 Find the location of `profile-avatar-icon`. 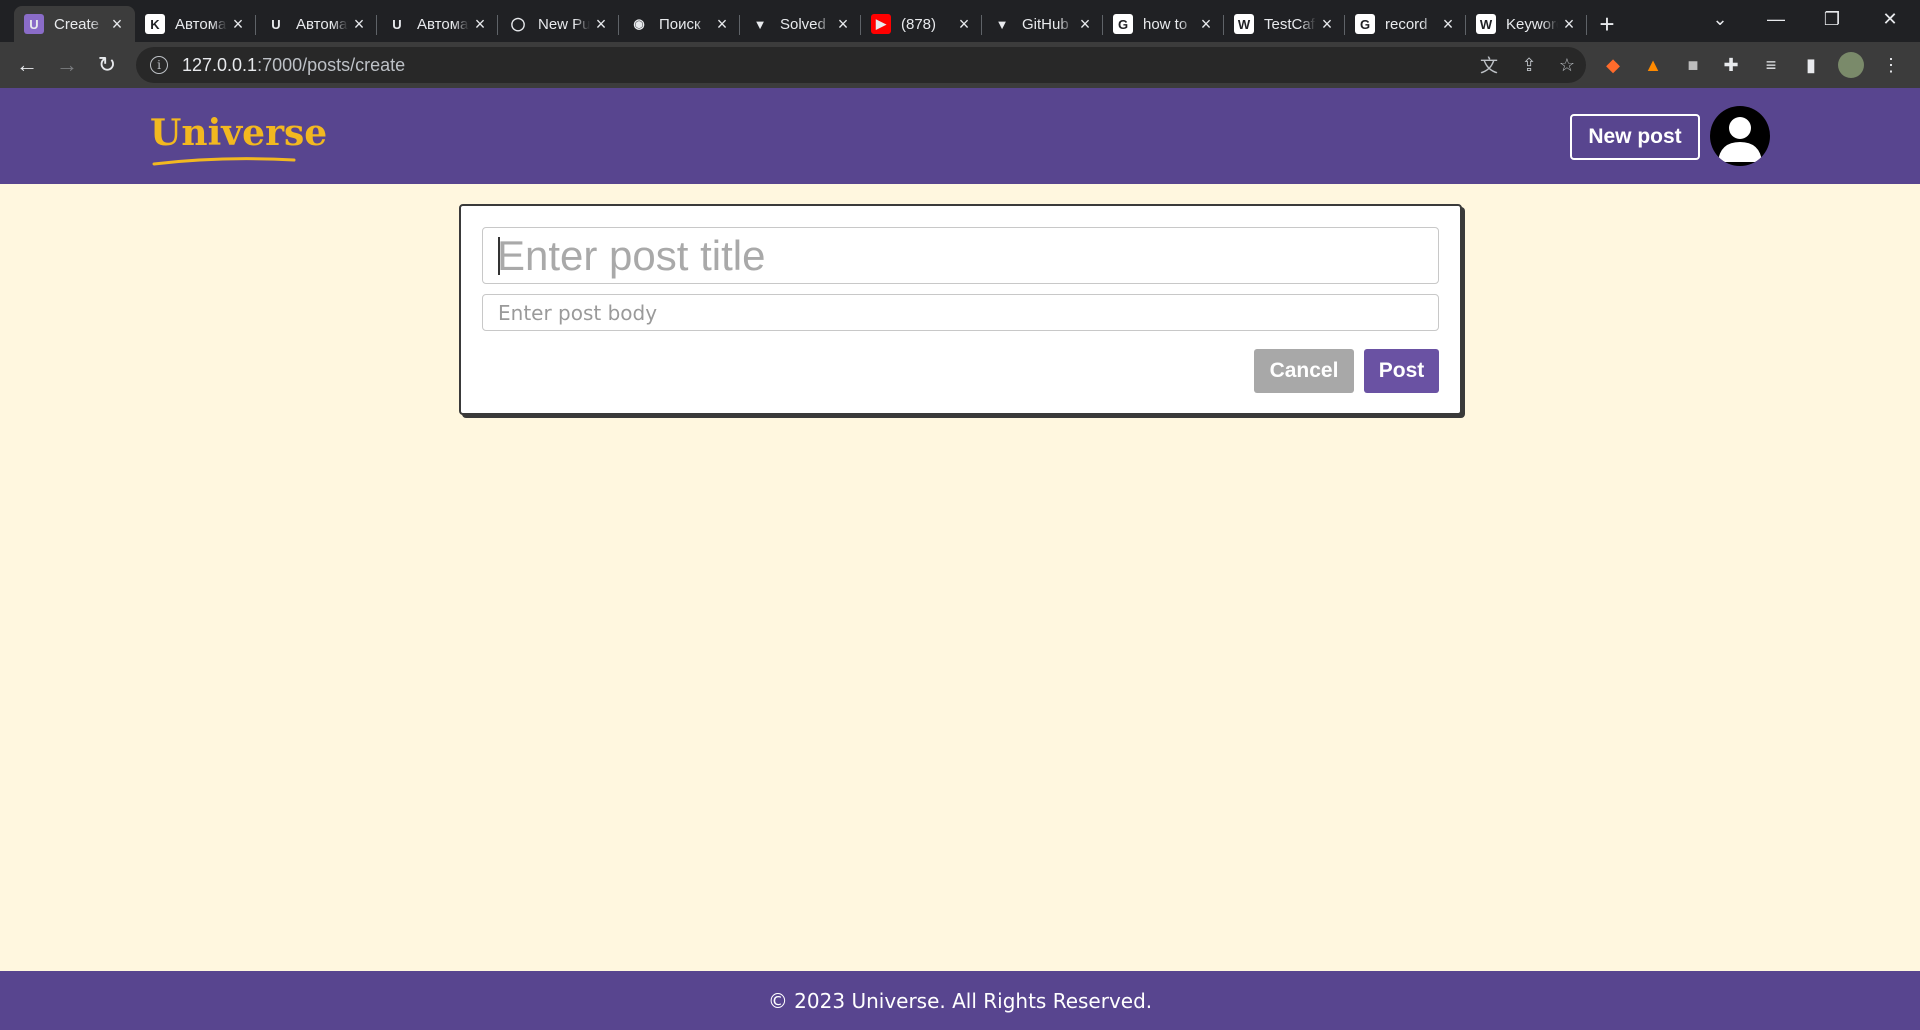

profile-avatar-icon is located at coordinates (1851, 65).